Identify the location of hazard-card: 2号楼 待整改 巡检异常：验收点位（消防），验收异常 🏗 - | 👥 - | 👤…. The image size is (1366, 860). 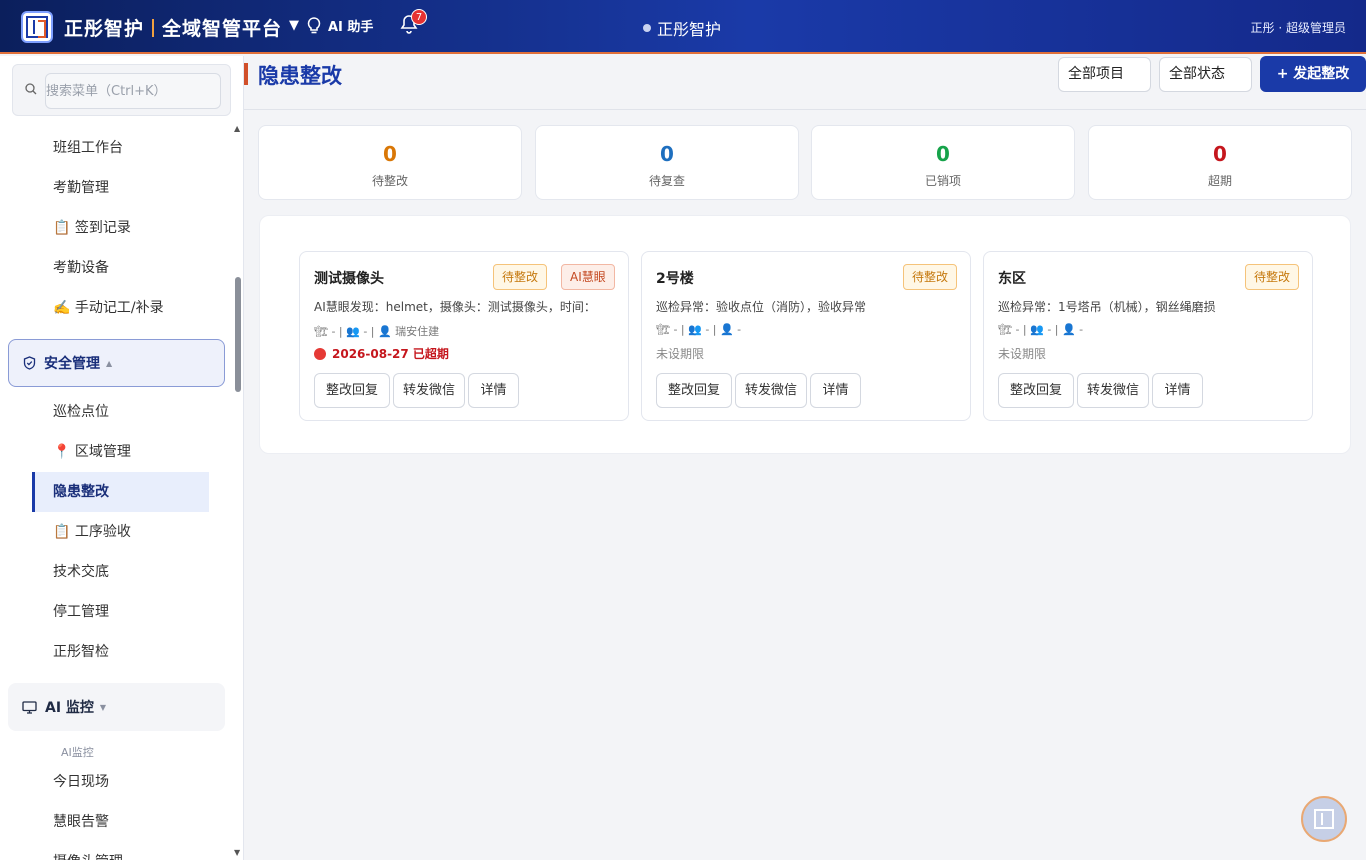
(806, 336).